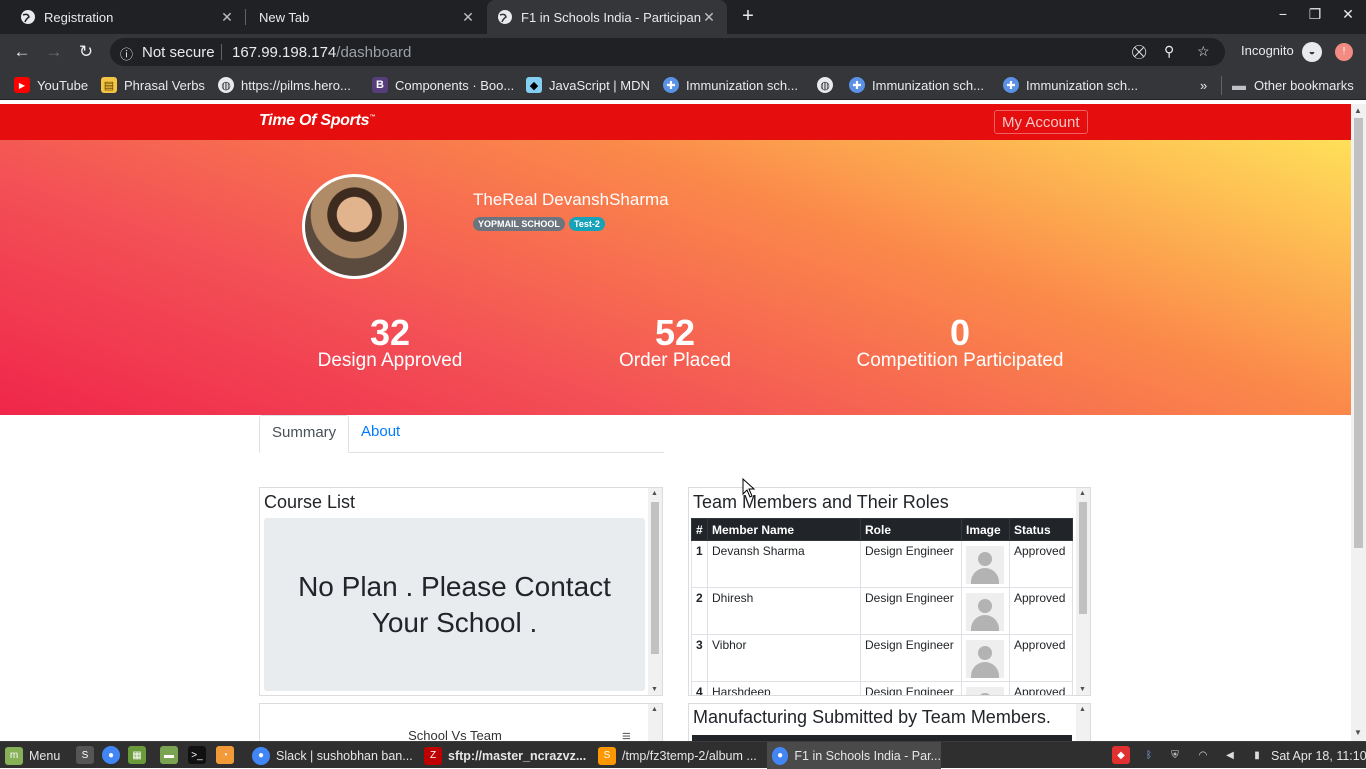  Describe the element at coordinates (22, 52) in the screenshot. I see `back-arrow-icon: ←` at that location.